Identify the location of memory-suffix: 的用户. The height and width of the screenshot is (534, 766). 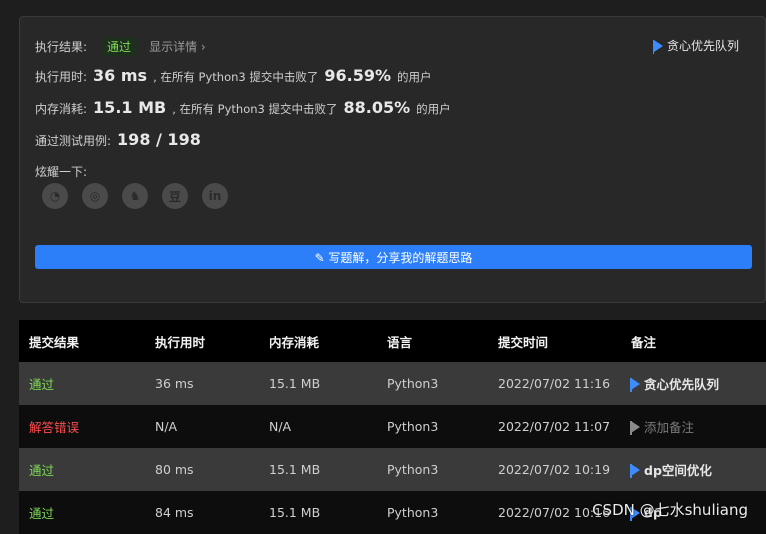
(433, 109).